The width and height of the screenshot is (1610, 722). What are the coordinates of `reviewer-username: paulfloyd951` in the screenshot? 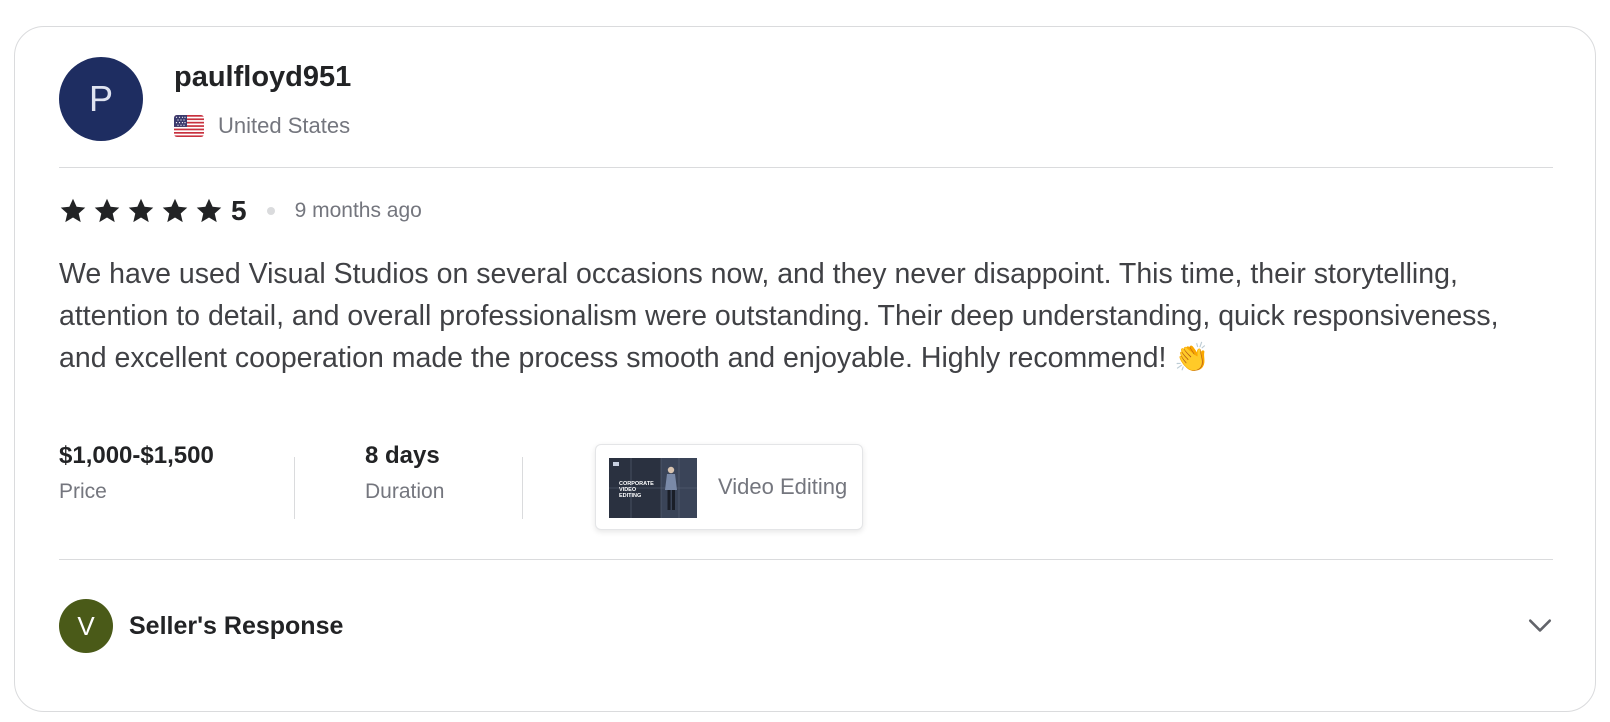 It's located at (262, 77).